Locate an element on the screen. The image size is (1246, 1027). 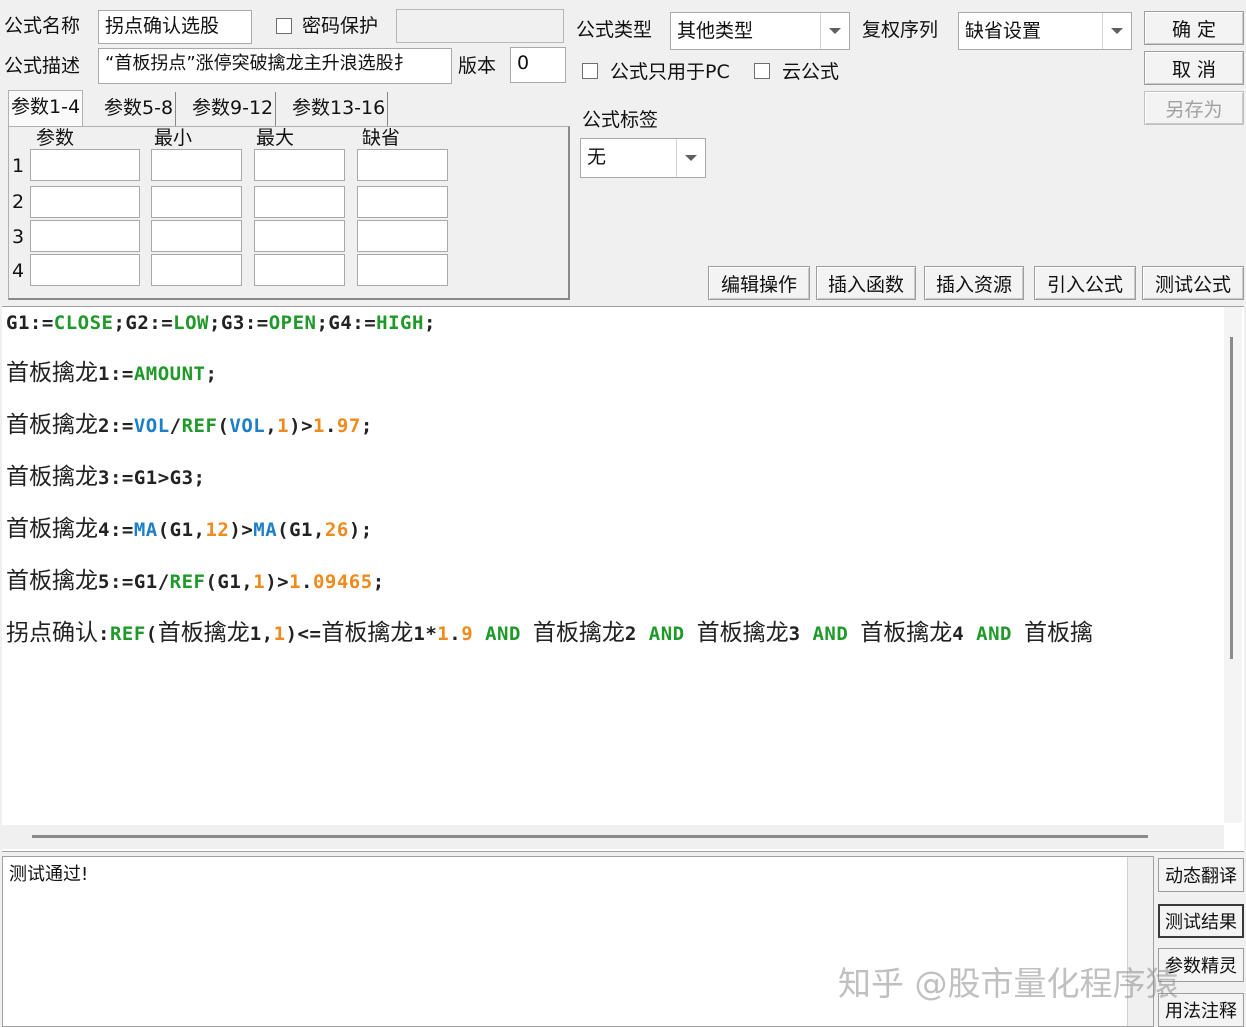
tag-label: 公式标签 is located at coordinates (620, 120).